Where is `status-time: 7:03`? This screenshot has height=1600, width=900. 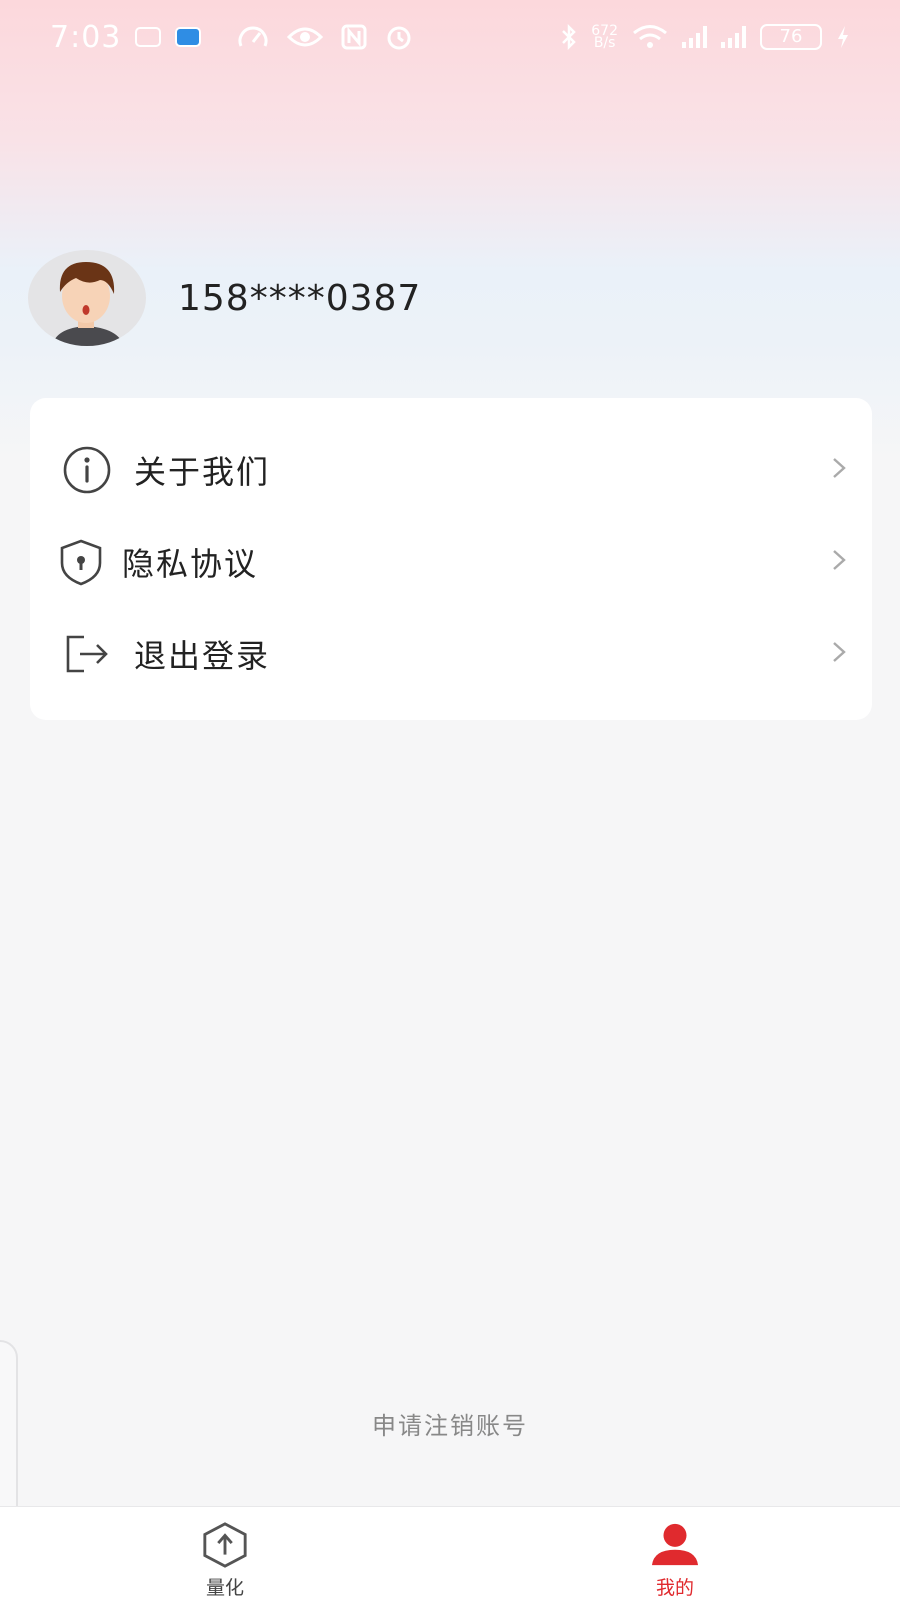
status-time: 7:03 is located at coordinates (86, 37).